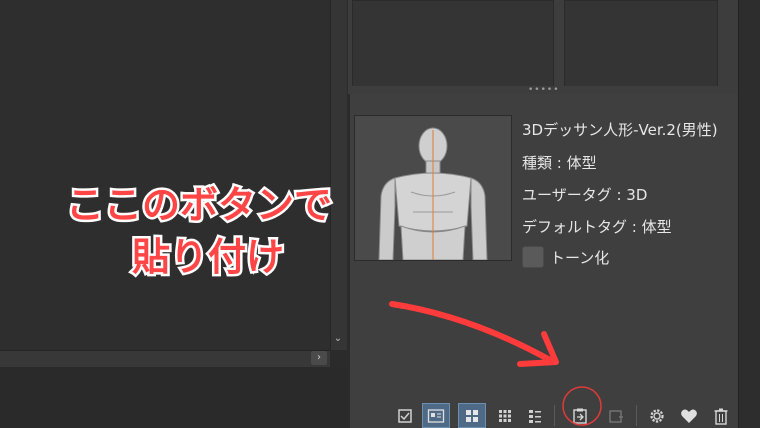 The height and width of the screenshot is (428, 760). I want to click on replace-icon, so click(616, 415).